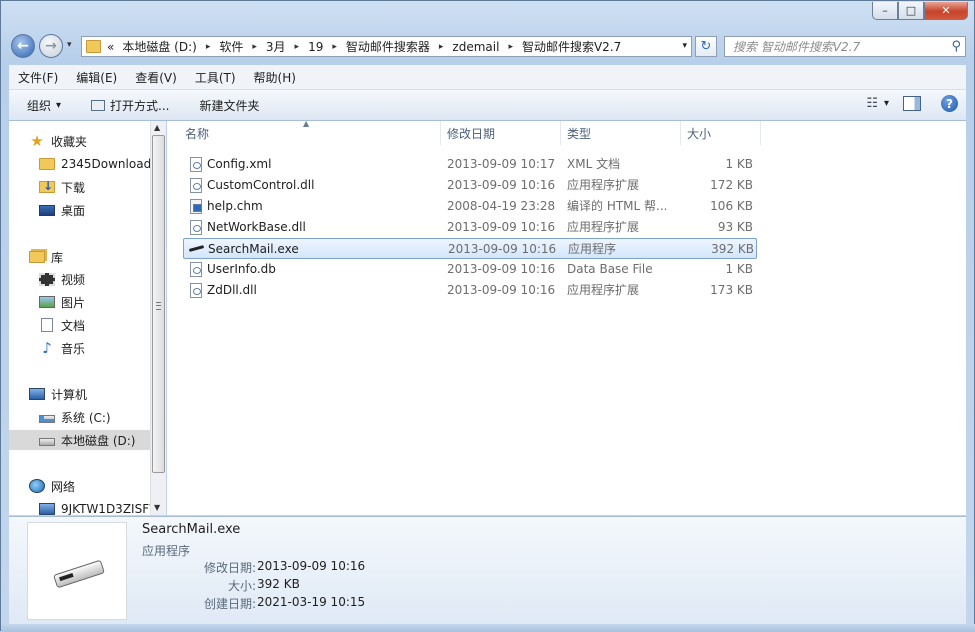 Image resolution: width=975 pixels, height=632 pixels. I want to click on file-row: Config.xml 2013-09-09 10:17 XML 文档 1 KB, so click(470, 164).